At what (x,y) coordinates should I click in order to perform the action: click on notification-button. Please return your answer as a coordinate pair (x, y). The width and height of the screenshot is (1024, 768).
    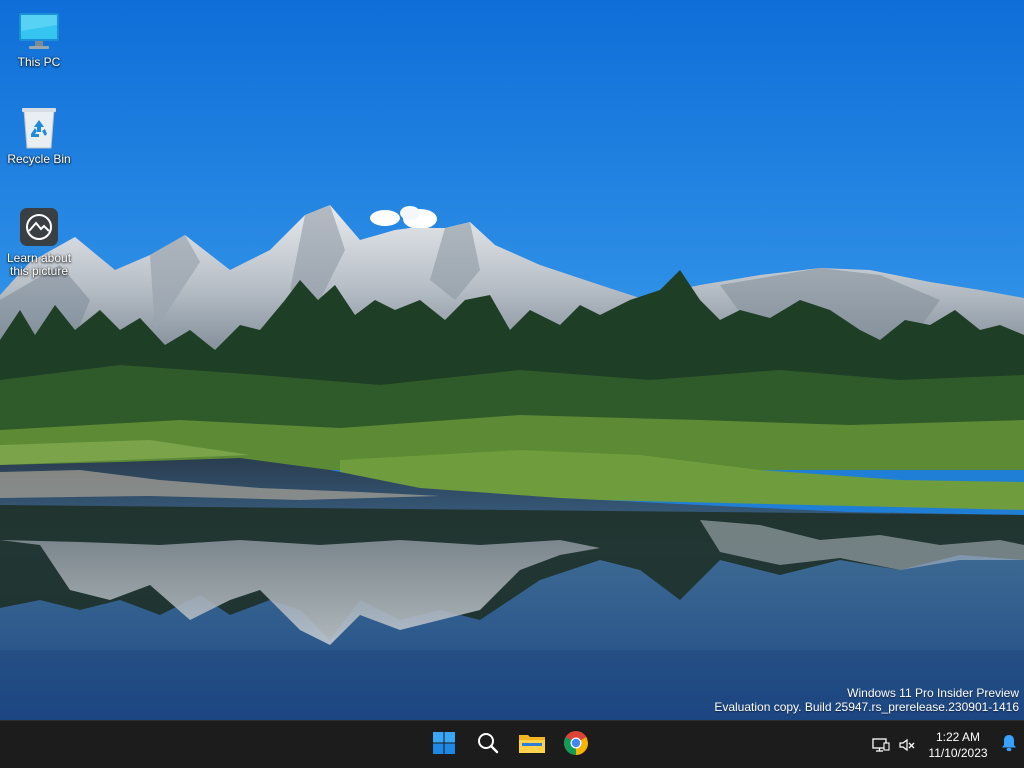
    Looking at the image, I should click on (1009, 745).